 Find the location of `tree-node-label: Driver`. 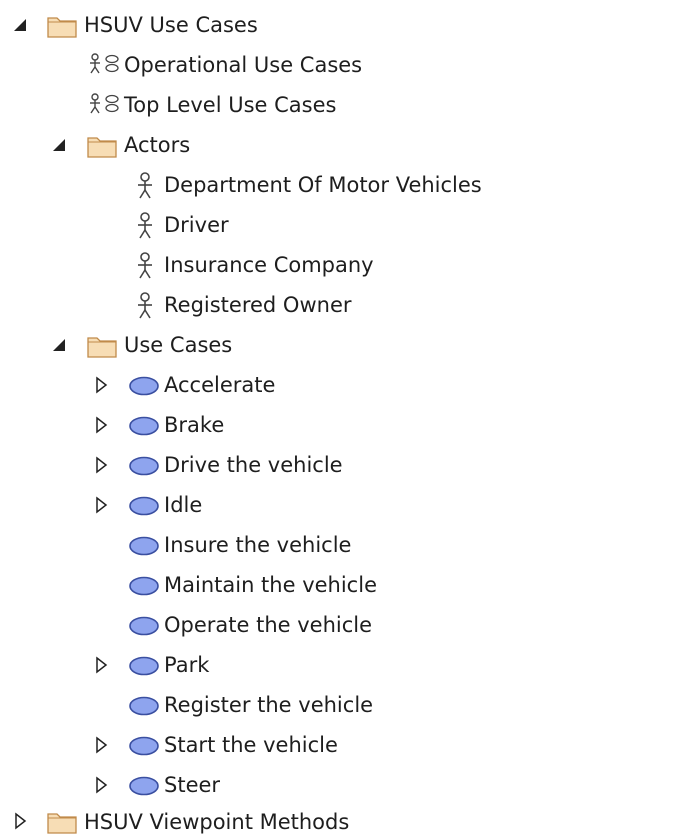

tree-node-label: Driver is located at coordinates (196, 225).